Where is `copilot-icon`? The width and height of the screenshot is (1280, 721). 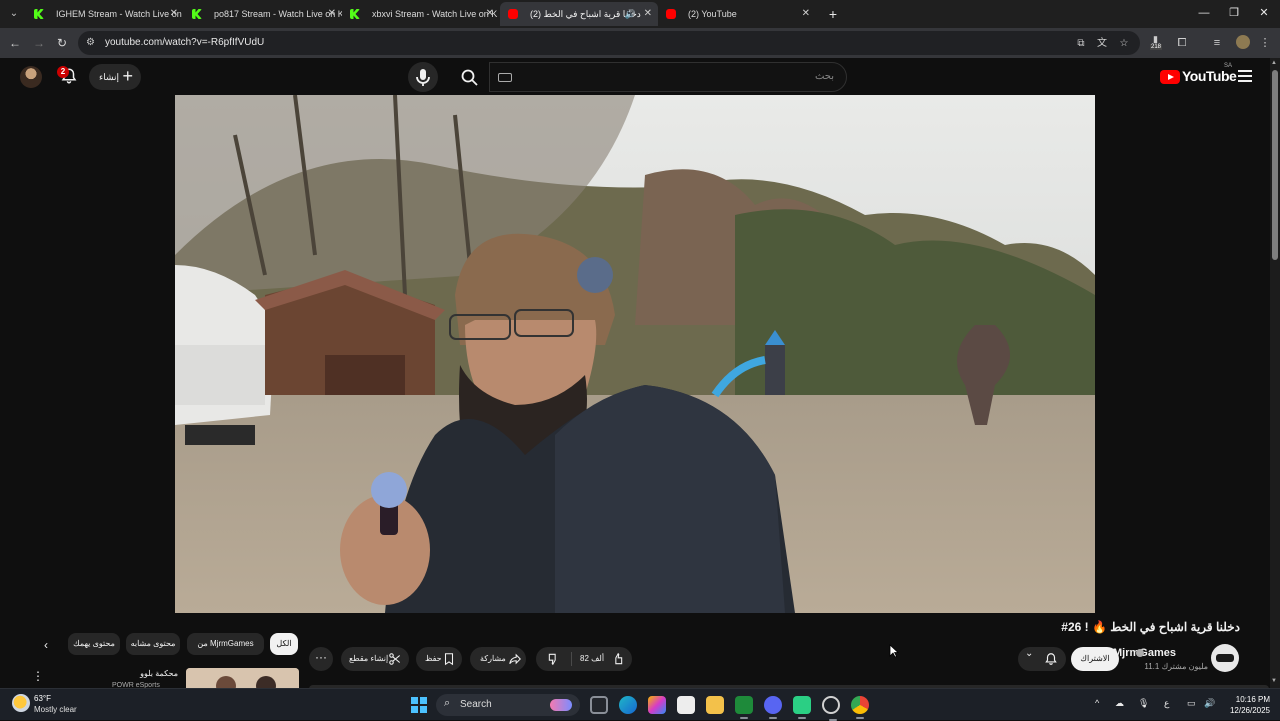 copilot-icon is located at coordinates (657, 705).